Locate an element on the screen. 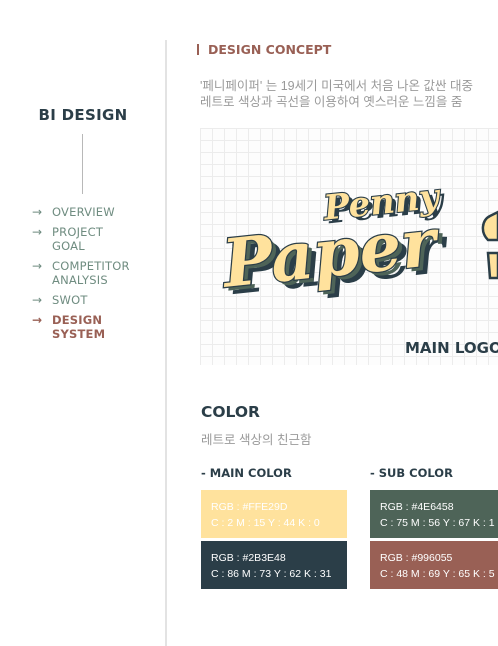  color-swatch-ffe29d: RGB : #FFE29D C : 2 M : 15 Y : 44 K : 0 is located at coordinates (274, 514).